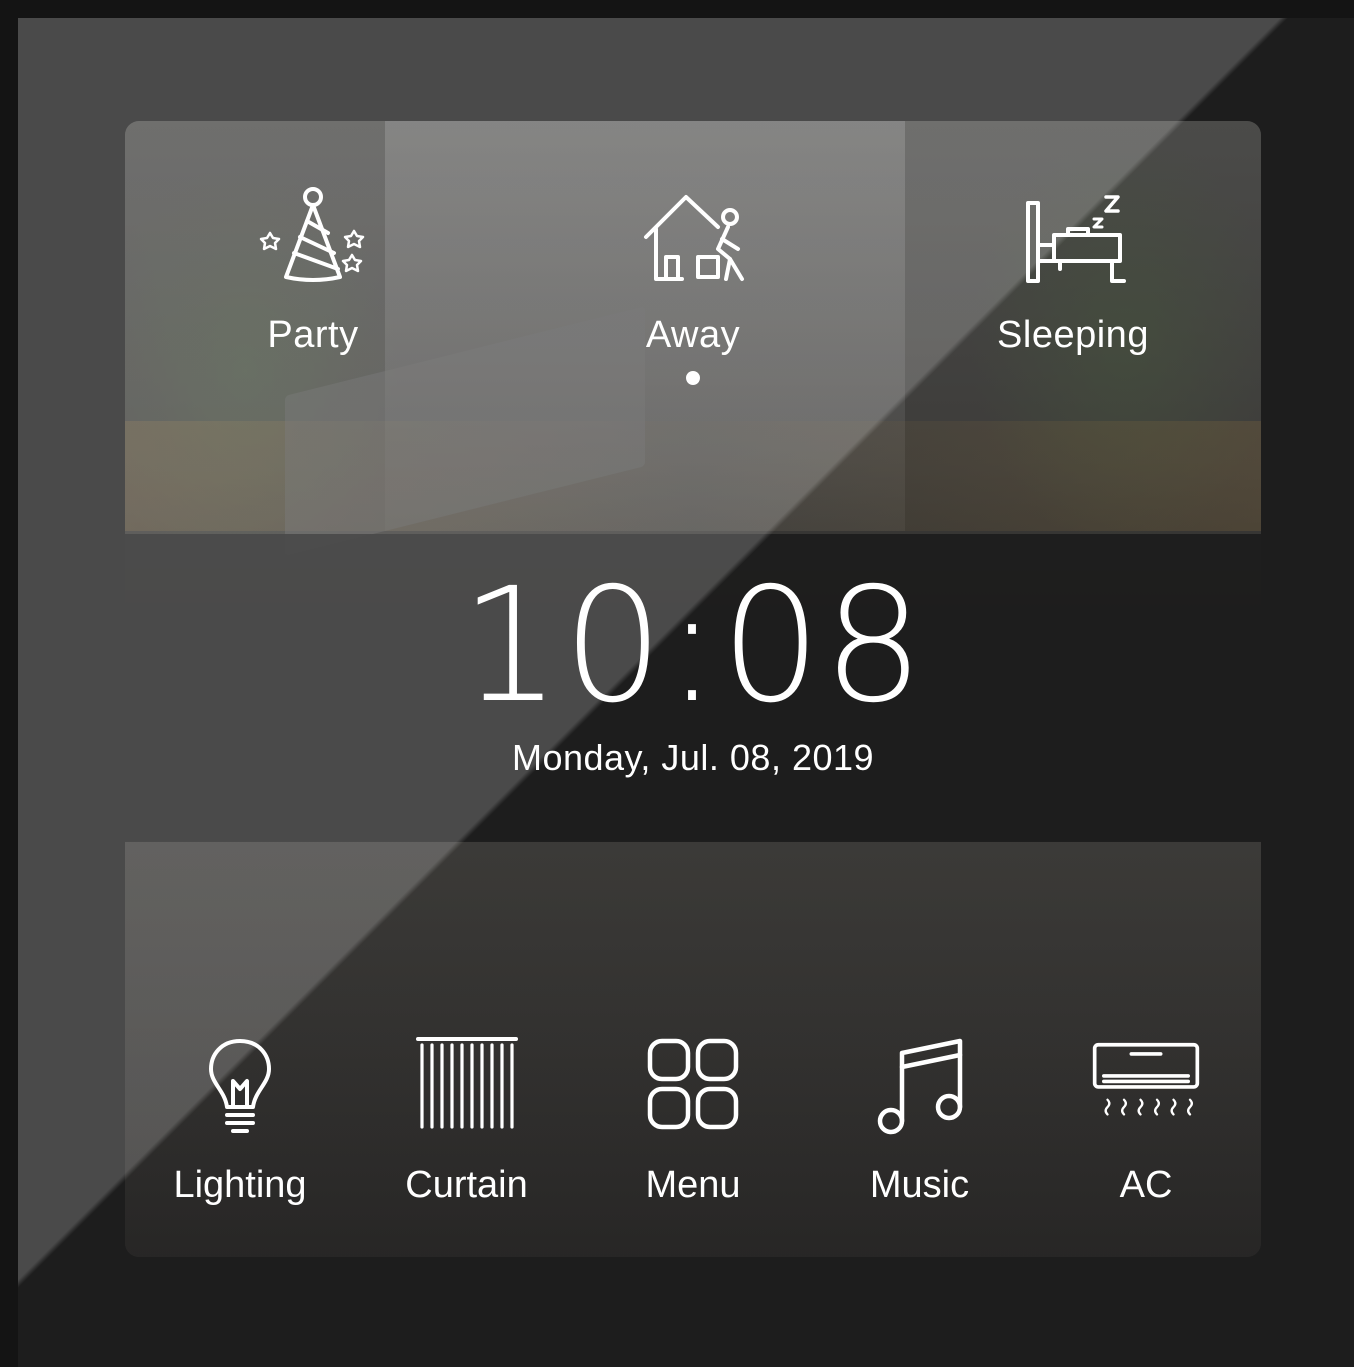 This screenshot has height=1367, width=1354. I want to click on music-note-icon, so click(920, 1088).